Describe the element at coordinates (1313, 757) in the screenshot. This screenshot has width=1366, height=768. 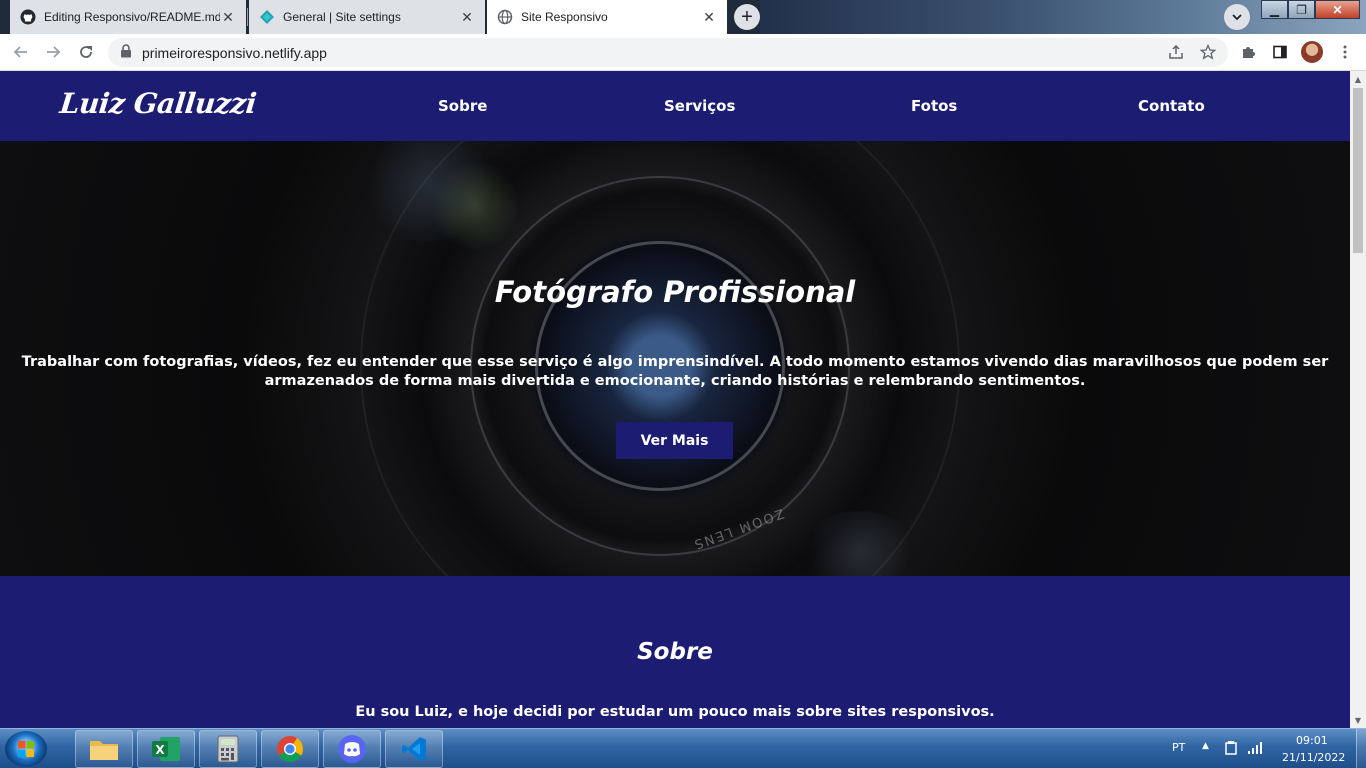
I see `clock-date: 21/11/2022` at that location.